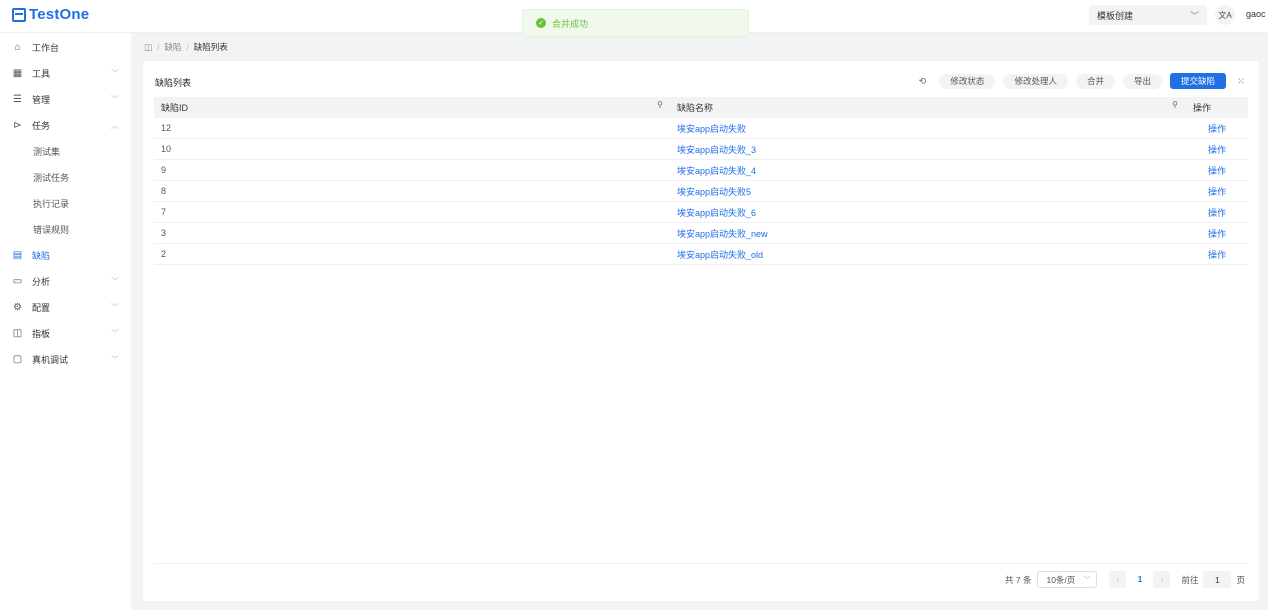  What do you see at coordinates (65, 359) in the screenshot?
I see `sidebar-item: ▢ 真机调试 ﹀` at bounding box center [65, 359].